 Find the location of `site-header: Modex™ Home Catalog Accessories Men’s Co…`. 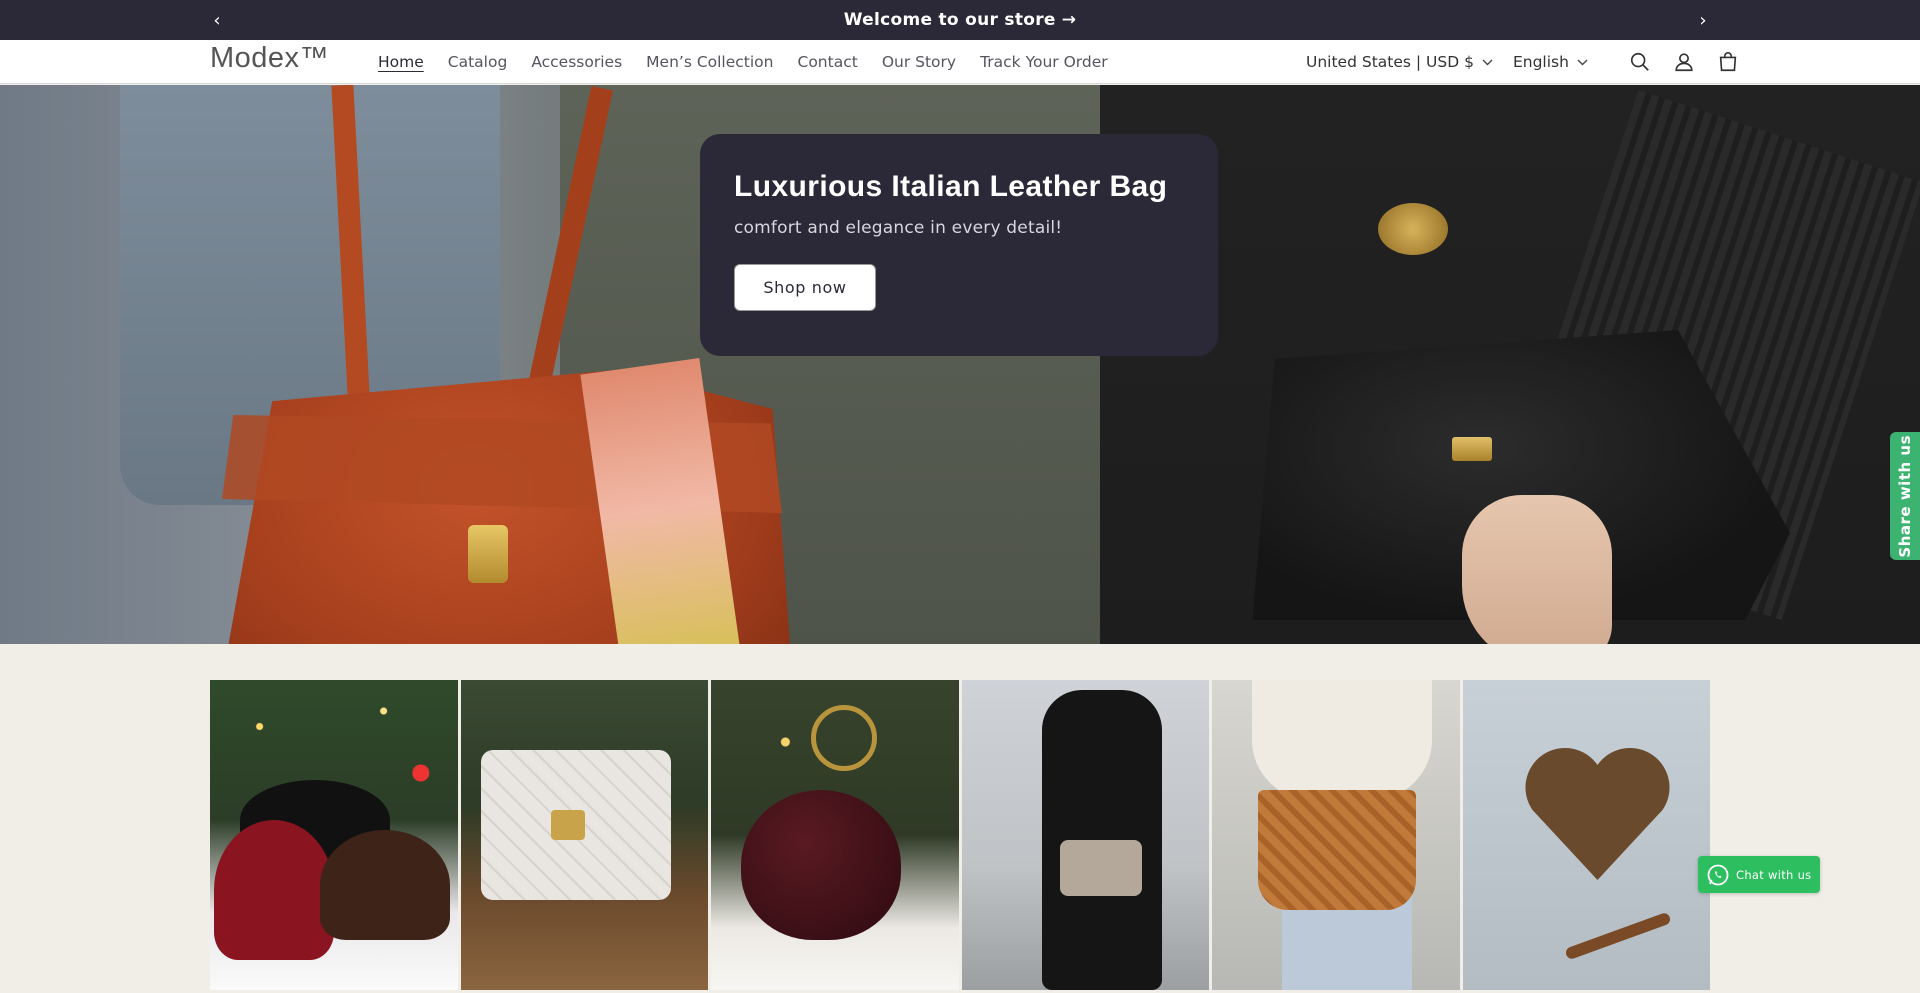

site-header: Modex™ Home Catalog Accessories Men’s Co… is located at coordinates (960, 62).